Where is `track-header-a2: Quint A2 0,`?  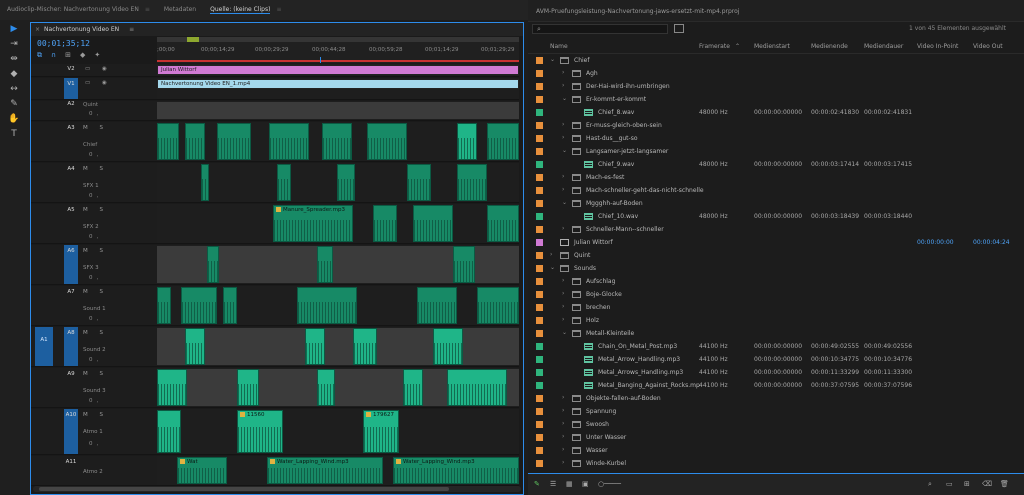
track-header-a2: Quint A2 0, is located at coordinates (94, 111).